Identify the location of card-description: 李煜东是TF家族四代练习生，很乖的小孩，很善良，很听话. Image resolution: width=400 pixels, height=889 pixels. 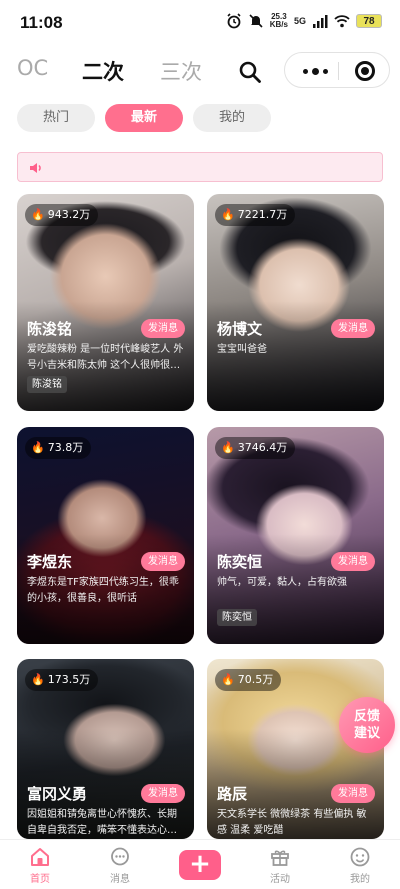
(103, 590).